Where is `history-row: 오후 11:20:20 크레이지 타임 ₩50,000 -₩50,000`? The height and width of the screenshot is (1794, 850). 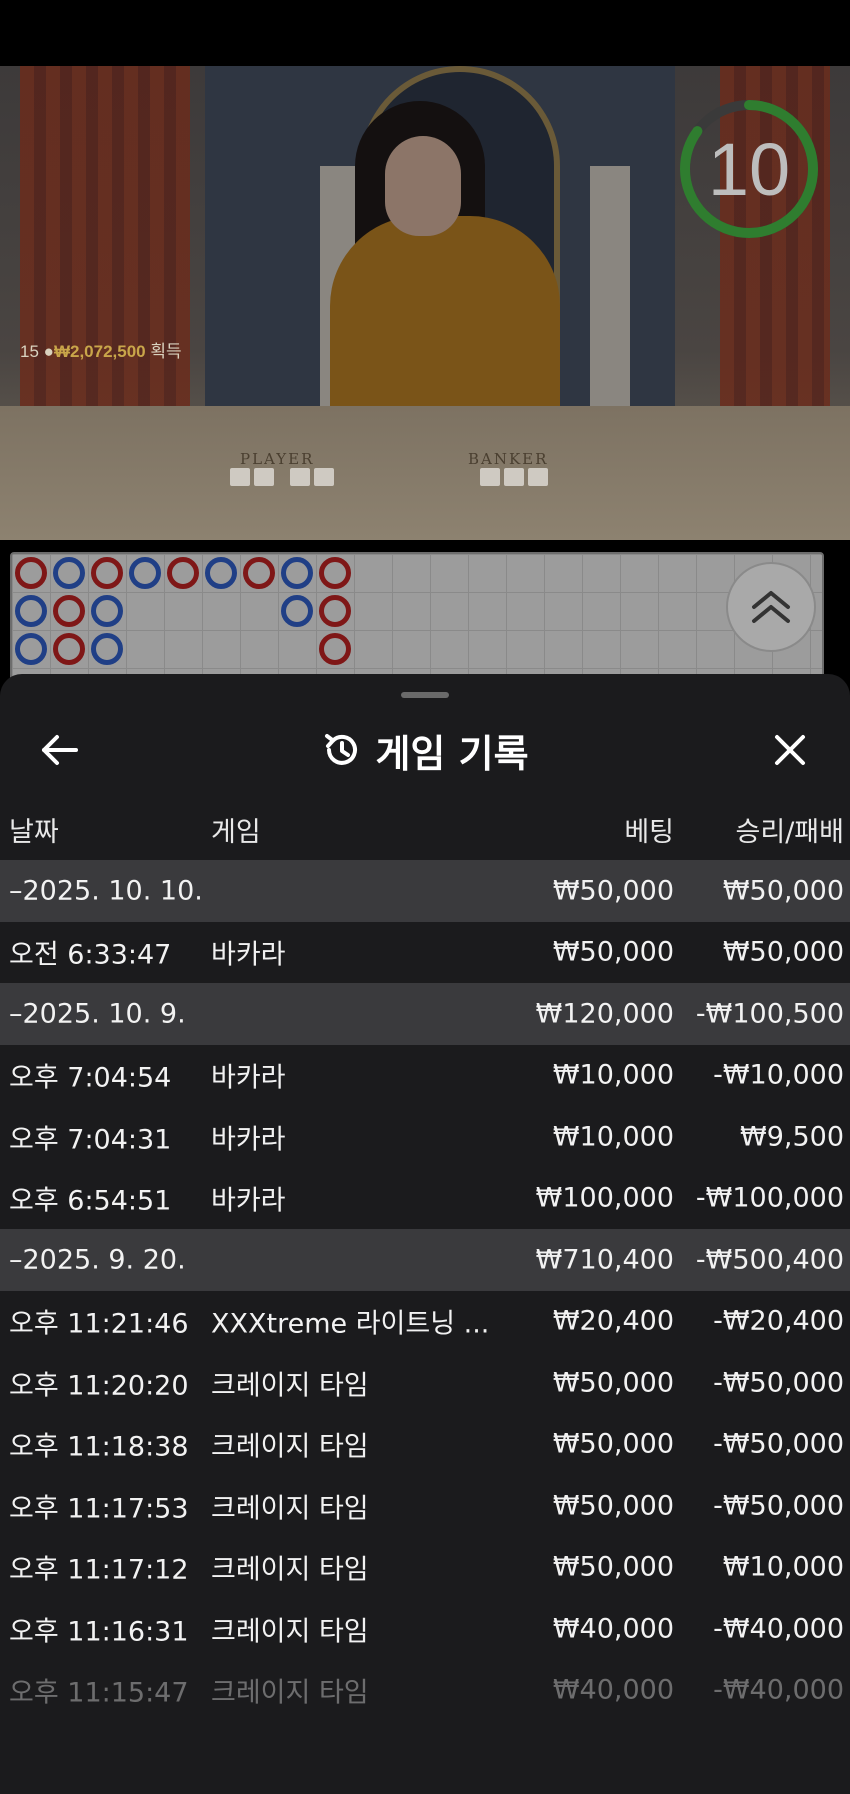 history-row: 오후 11:20:20 크레이지 타임 ₩50,000 -₩50,000 is located at coordinates (425, 1383).